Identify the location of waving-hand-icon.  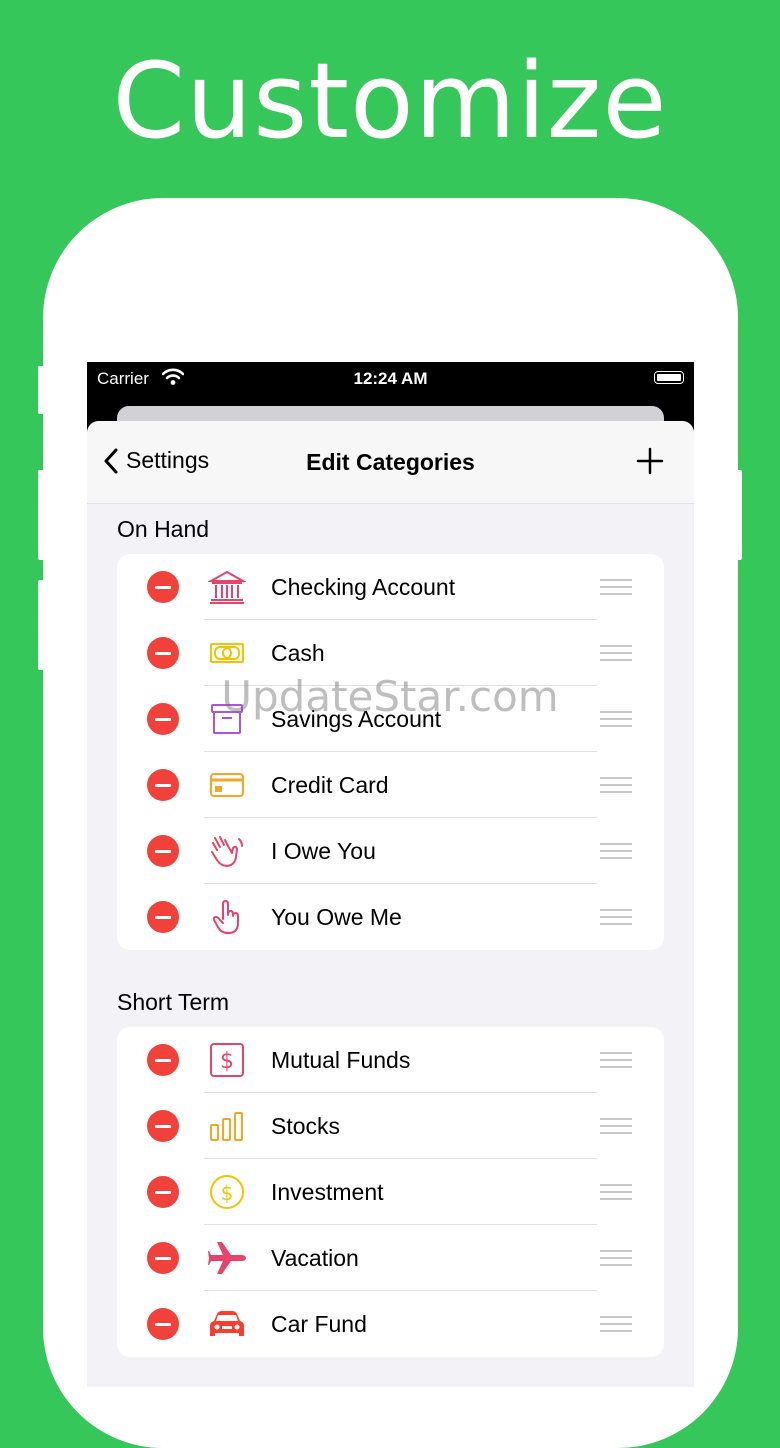
(227, 851).